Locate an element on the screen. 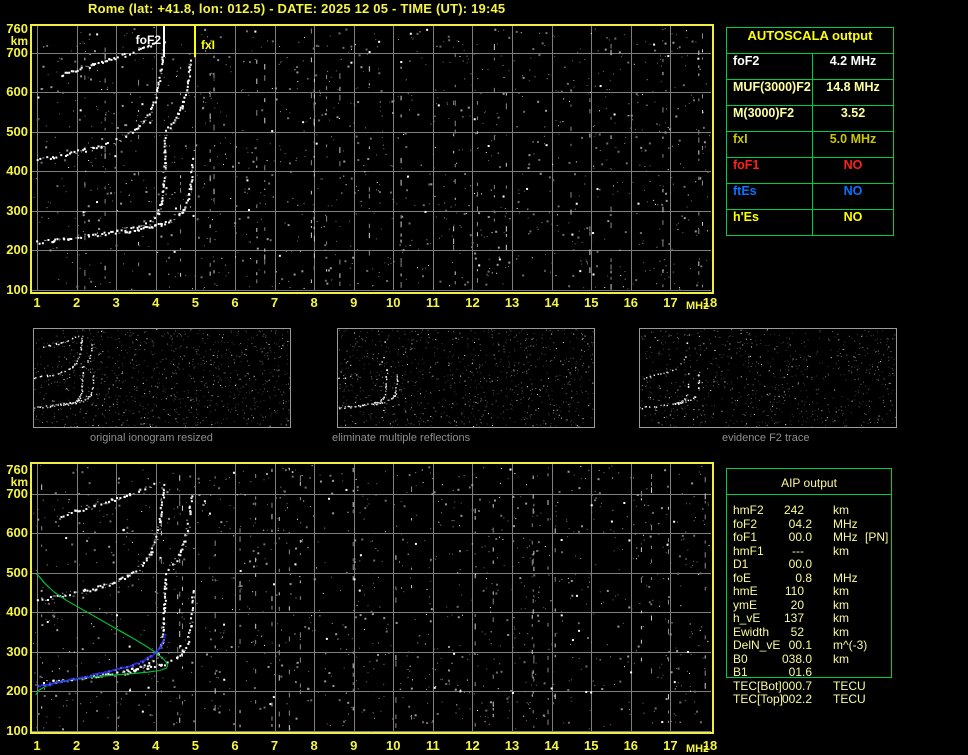 The image size is (968, 755). x-tick-label: 17 is located at coordinates (670, 745).